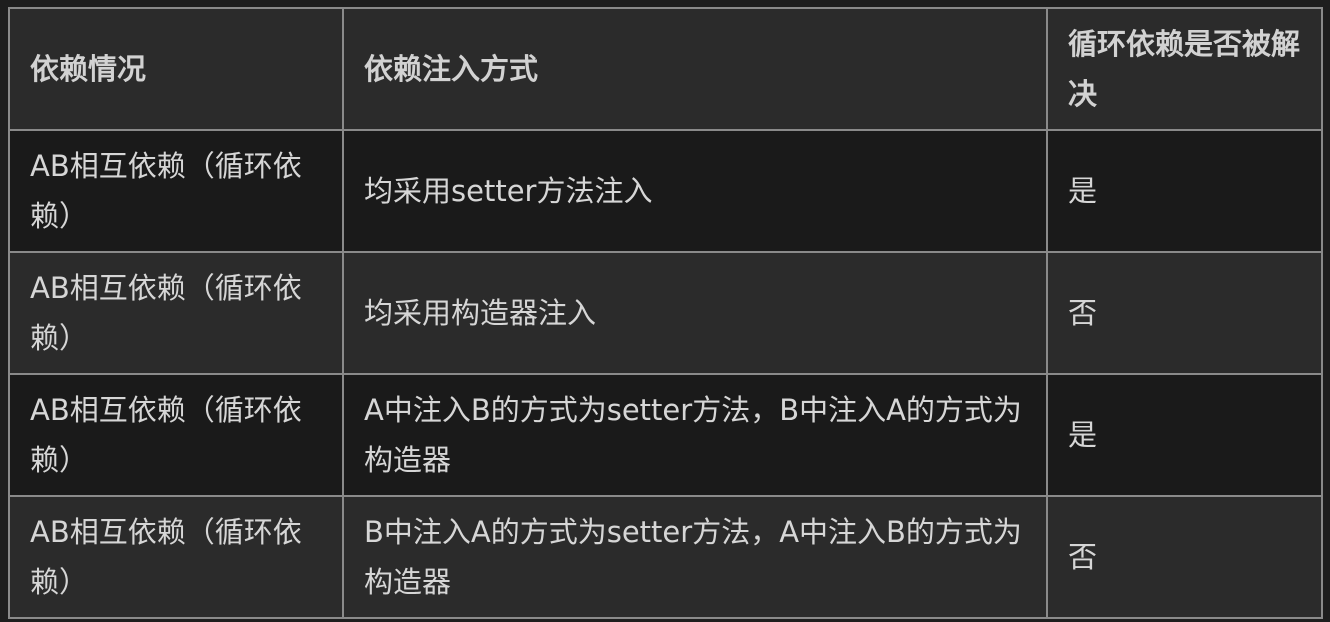  I want to click on cell-injection-method: 均采用setter方法注入, so click(695, 191).